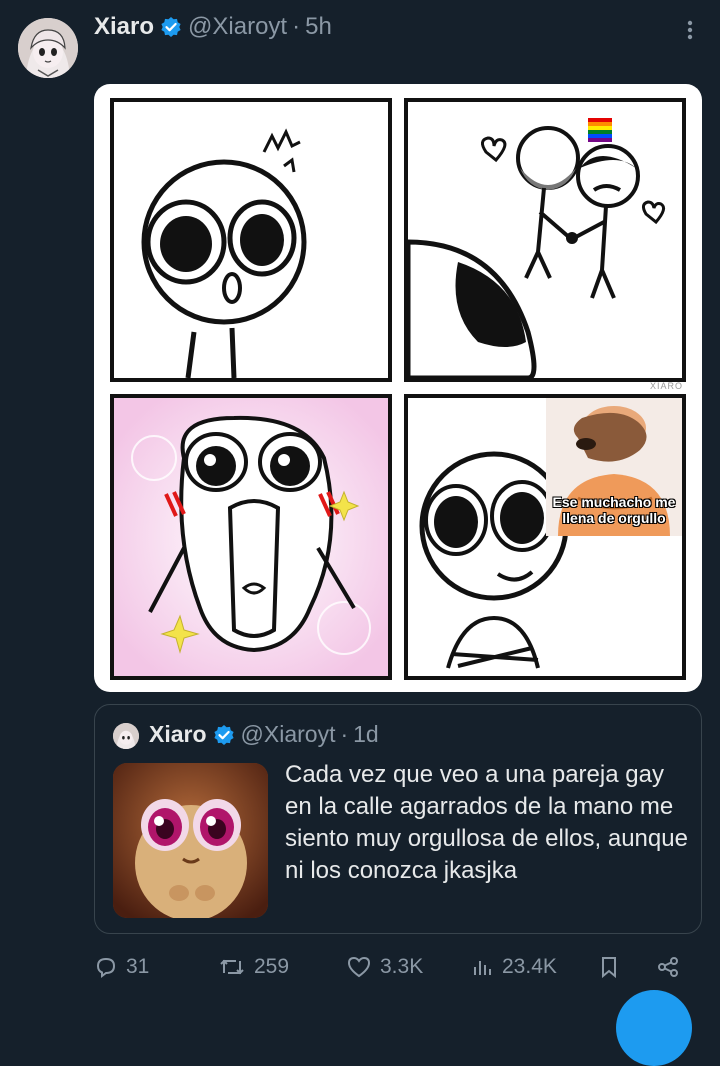  Describe the element at coordinates (237, 27) in the screenshot. I see `author-handle: @Xiaroyt` at that location.